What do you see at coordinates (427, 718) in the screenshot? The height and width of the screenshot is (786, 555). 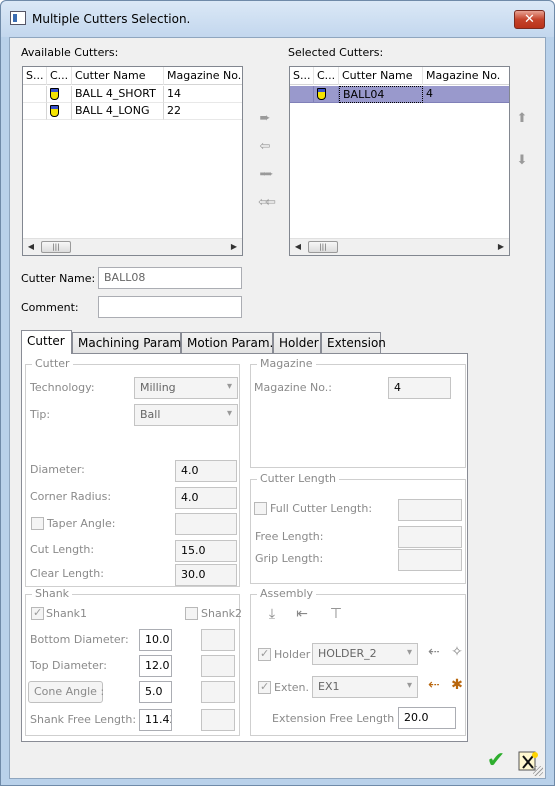 I see `extension-free-length-field: 20.0` at bounding box center [427, 718].